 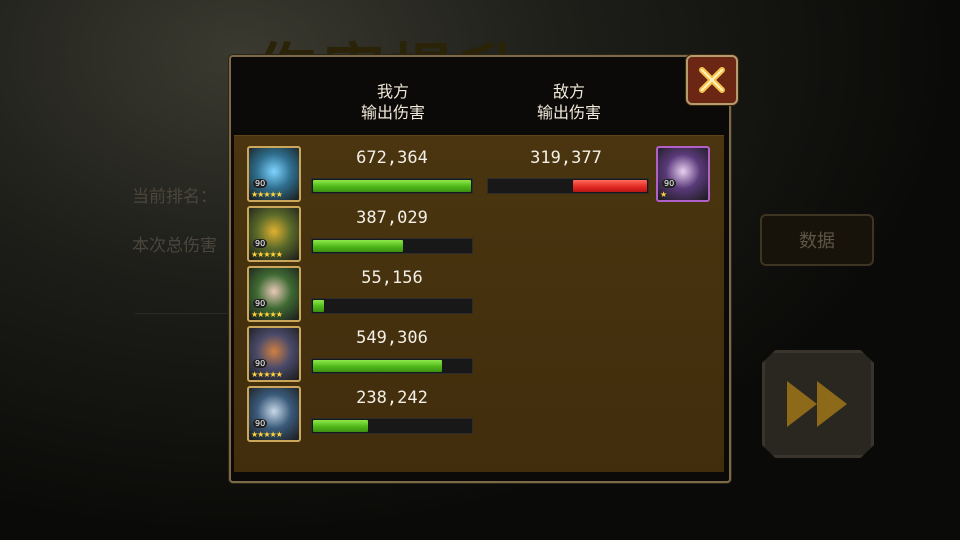 What do you see at coordinates (392, 158) in the screenshot?
I see `ally-damage-value: 672,364` at bounding box center [392, 158].